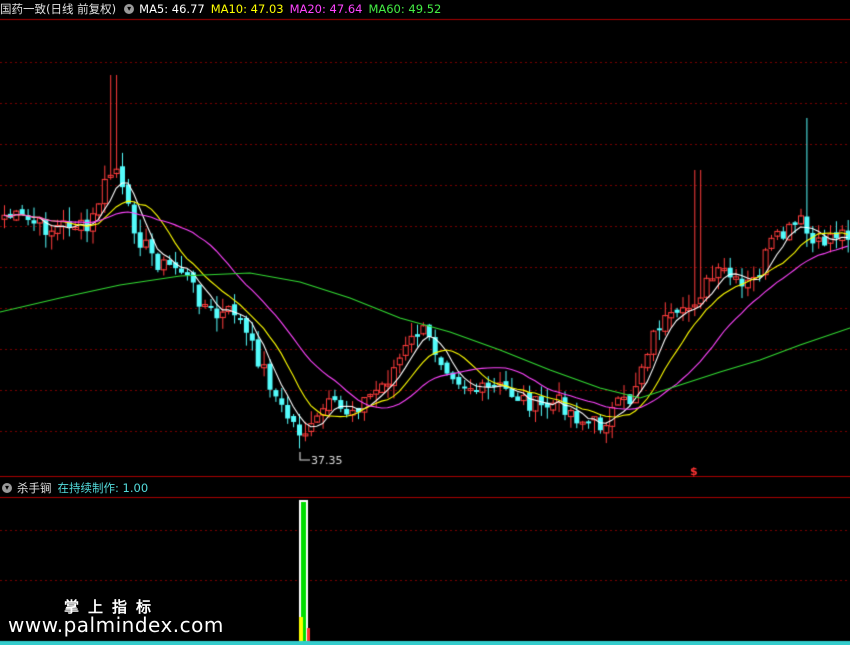  What do you see at coordinates (7, 488) in the screenshot?
I see `indicator-settings-circle-icon: ▾` at bounding box center [7, 488].